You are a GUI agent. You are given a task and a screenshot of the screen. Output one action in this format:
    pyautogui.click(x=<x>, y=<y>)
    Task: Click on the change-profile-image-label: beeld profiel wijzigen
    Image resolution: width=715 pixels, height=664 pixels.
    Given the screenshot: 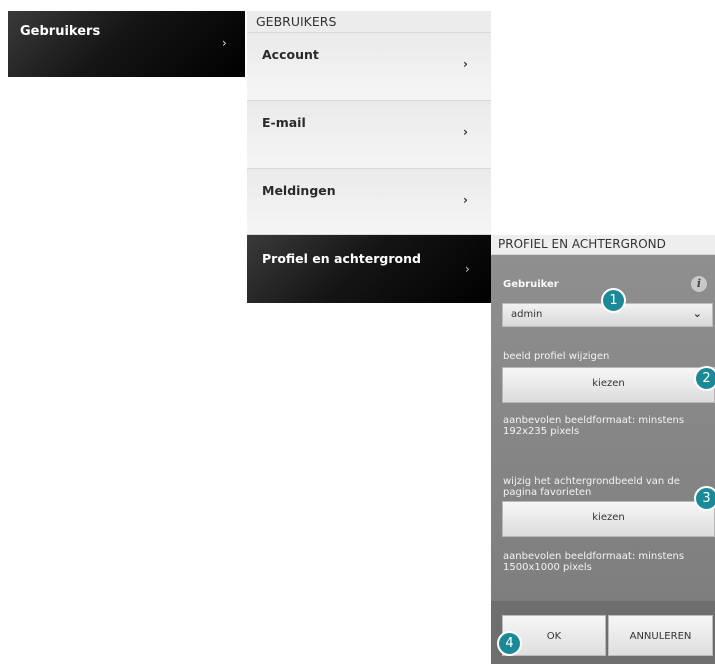 What is the action you would take?
    pyautogui.click(x=556, y=356)
    